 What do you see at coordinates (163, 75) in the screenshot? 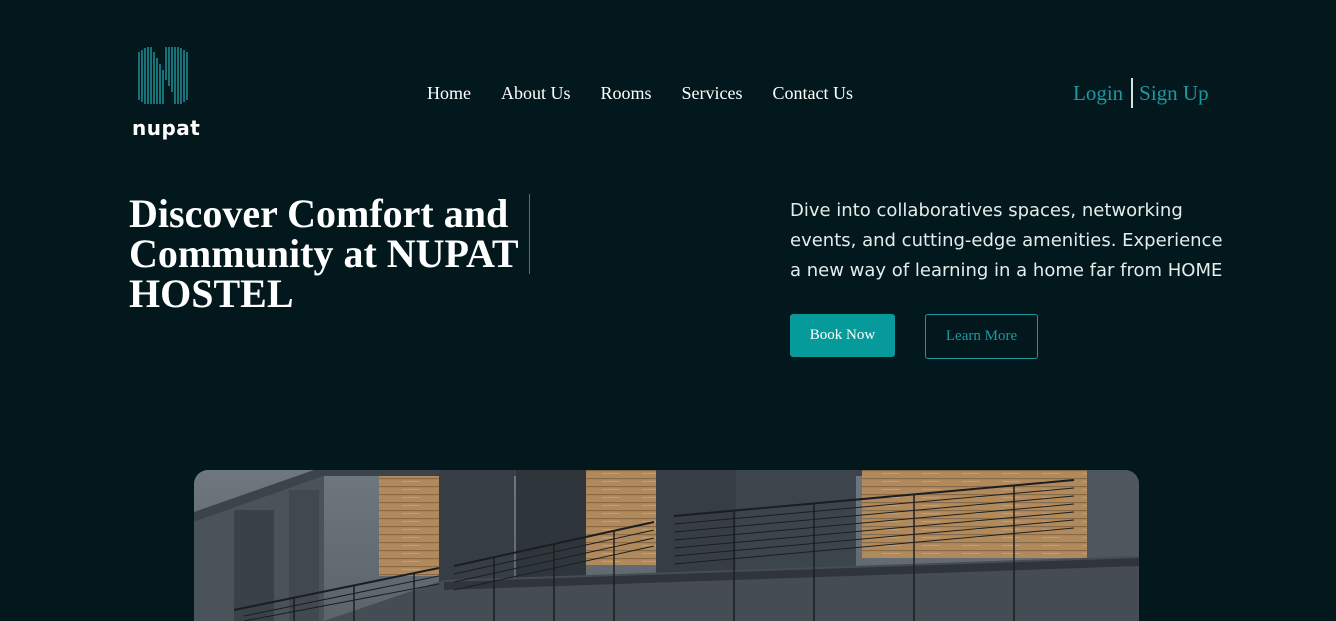
I see `nupat-logo-icon` at bounding box center [163, 75].